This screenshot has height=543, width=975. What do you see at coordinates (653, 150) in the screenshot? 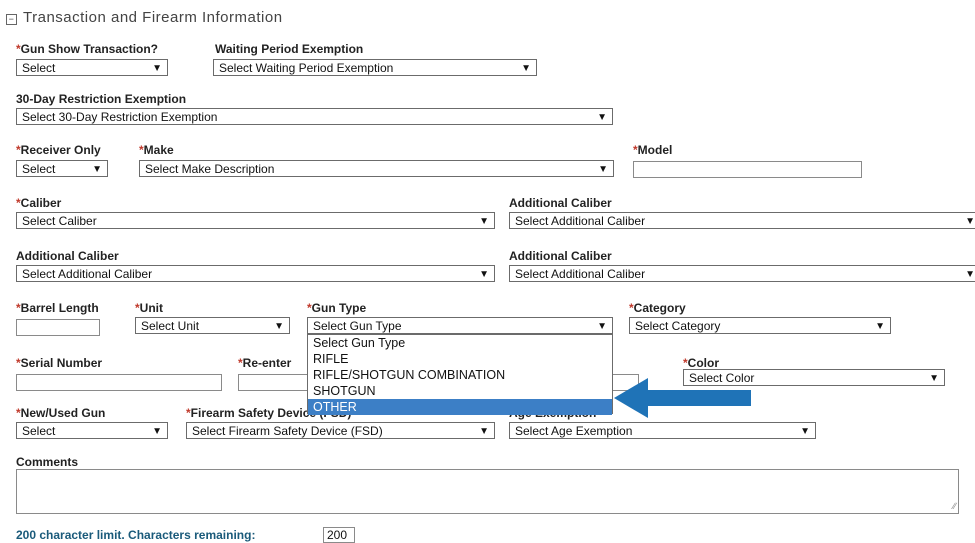
I see `model-label: *Model` at bounding box center [653, 150].